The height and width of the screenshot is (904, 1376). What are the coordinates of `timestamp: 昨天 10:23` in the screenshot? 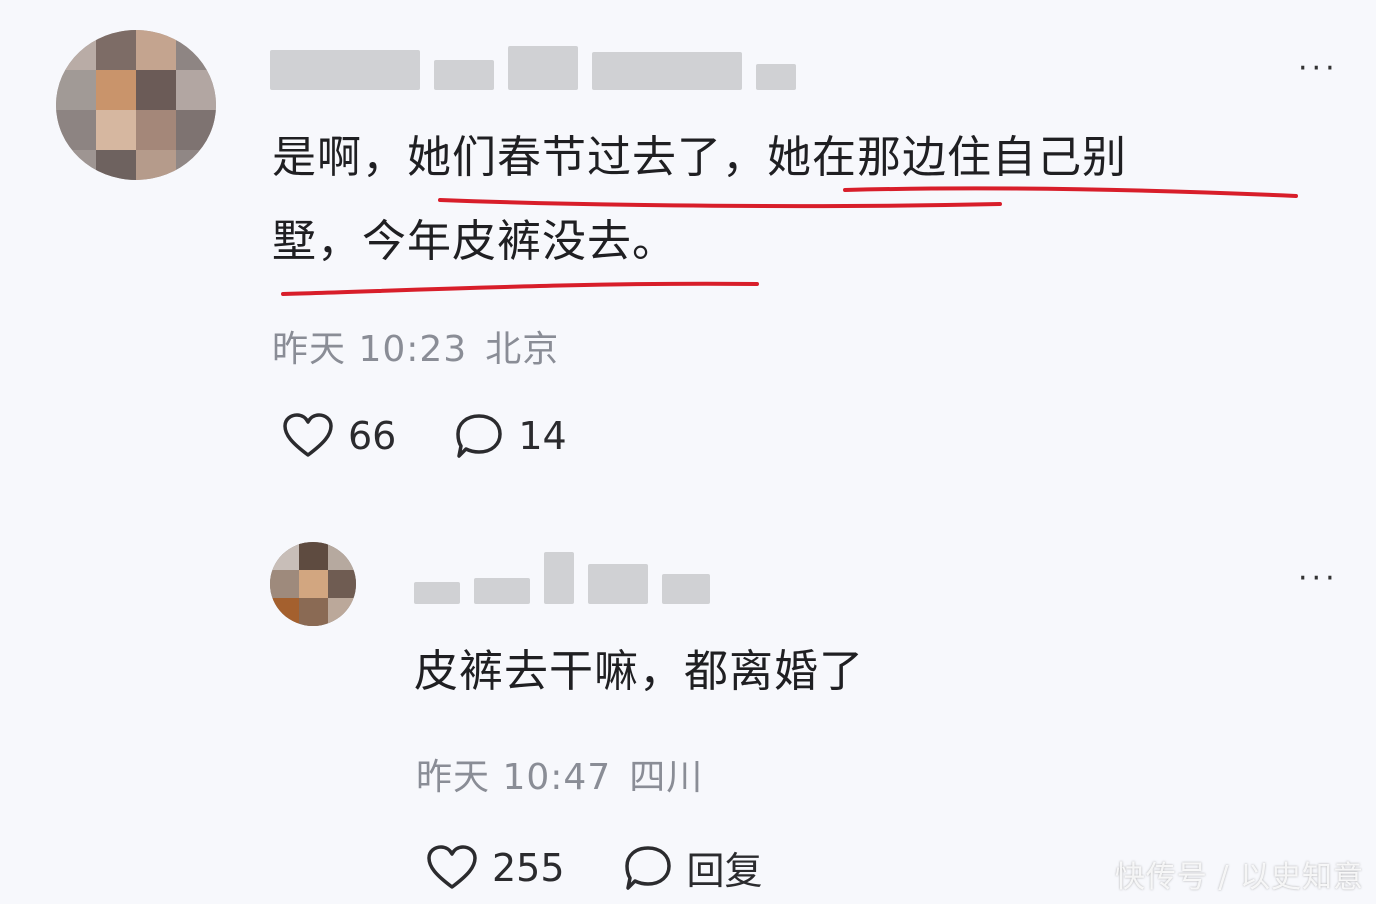 It's located at (370, 349).